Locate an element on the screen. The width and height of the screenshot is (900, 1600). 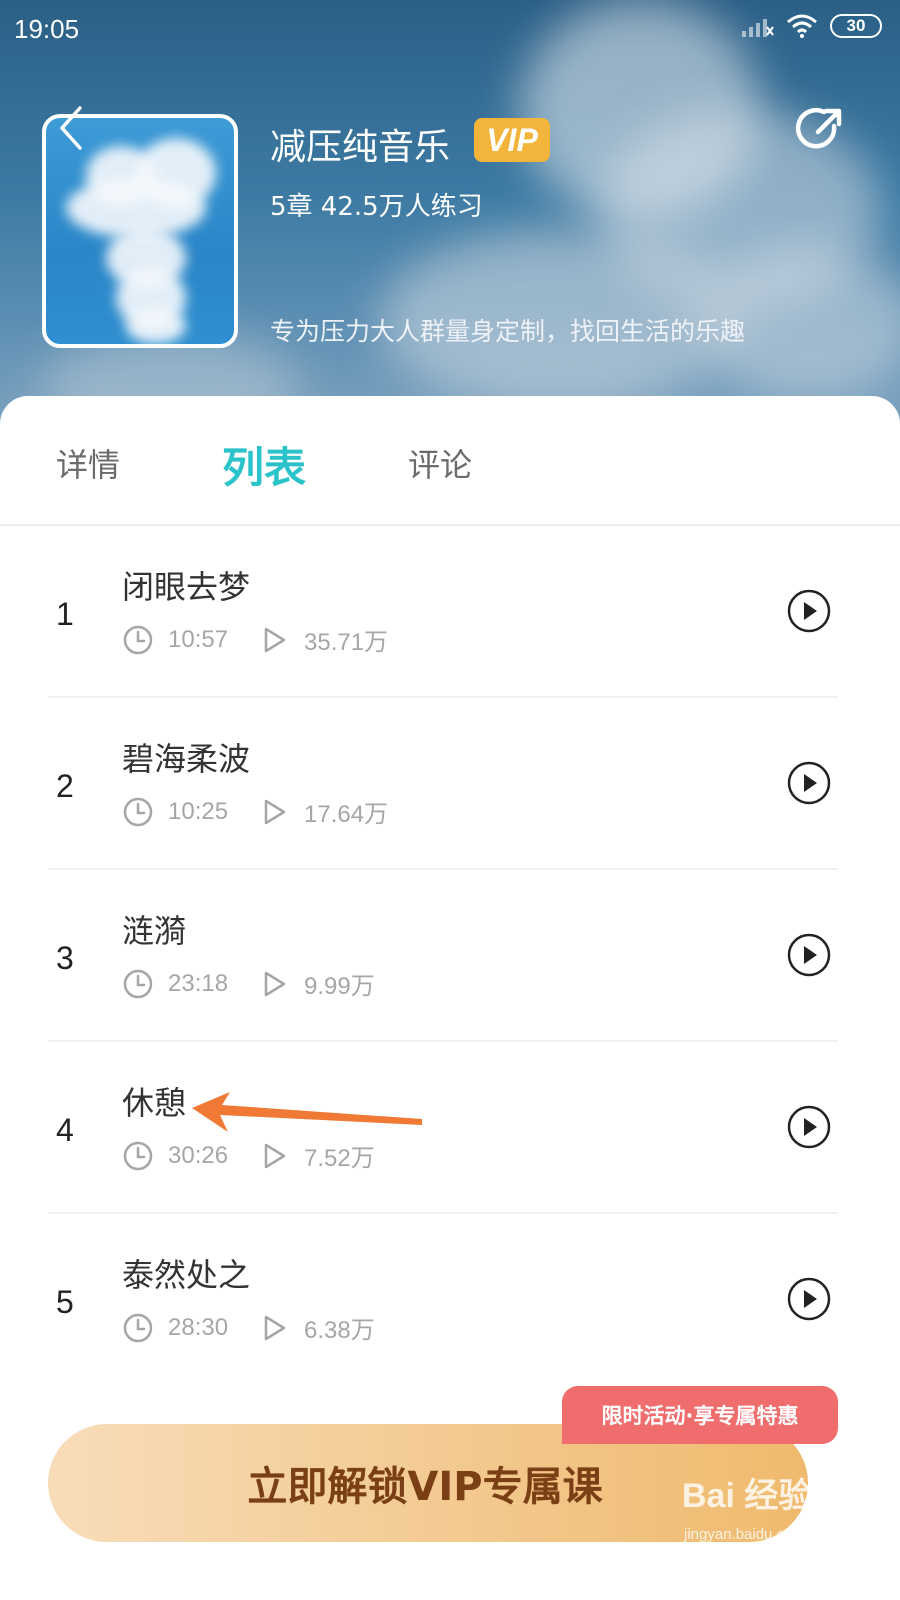
track-duration: 28:30 is located at coordinates (198, 1327).